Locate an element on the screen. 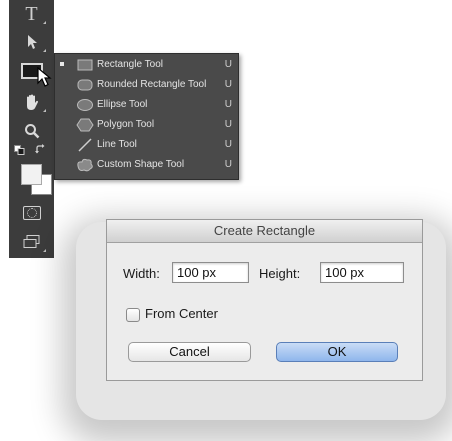 Image resolution: width=452 pixels, height=441 pixels. magnifier-icon is located at coordinates (31, 131).